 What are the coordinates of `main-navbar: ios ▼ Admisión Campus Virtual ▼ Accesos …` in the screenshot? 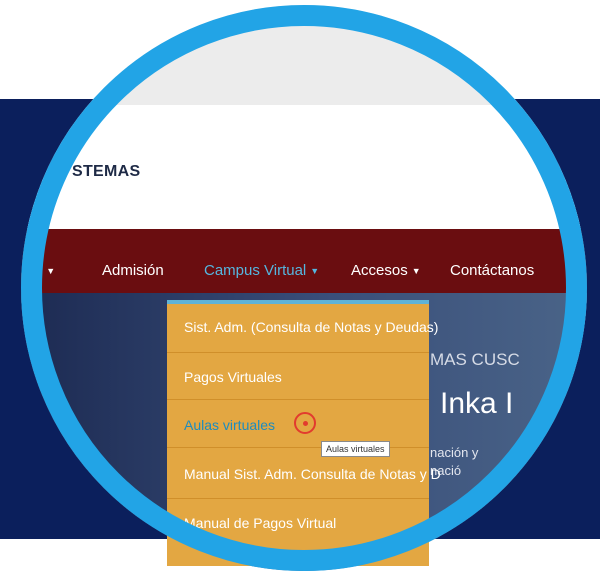 It's located at (304, 261).